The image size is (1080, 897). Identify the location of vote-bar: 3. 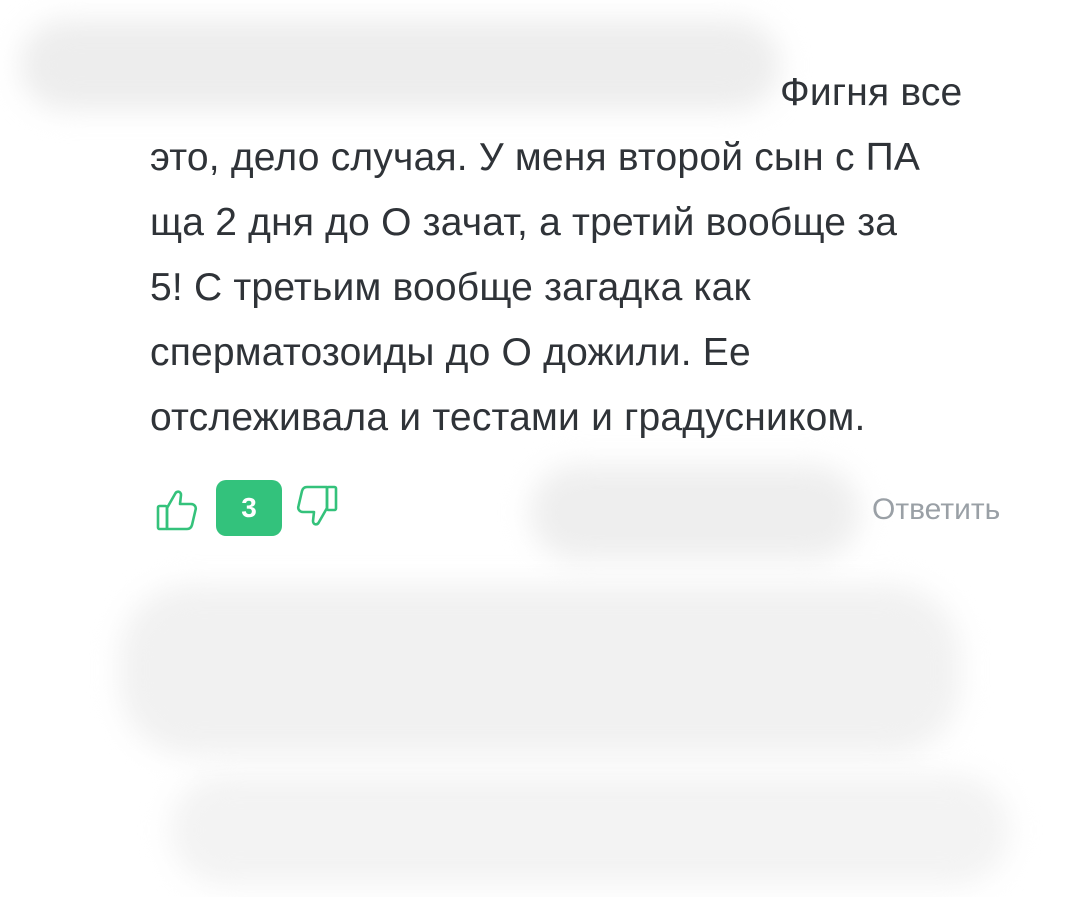
(247, 508).